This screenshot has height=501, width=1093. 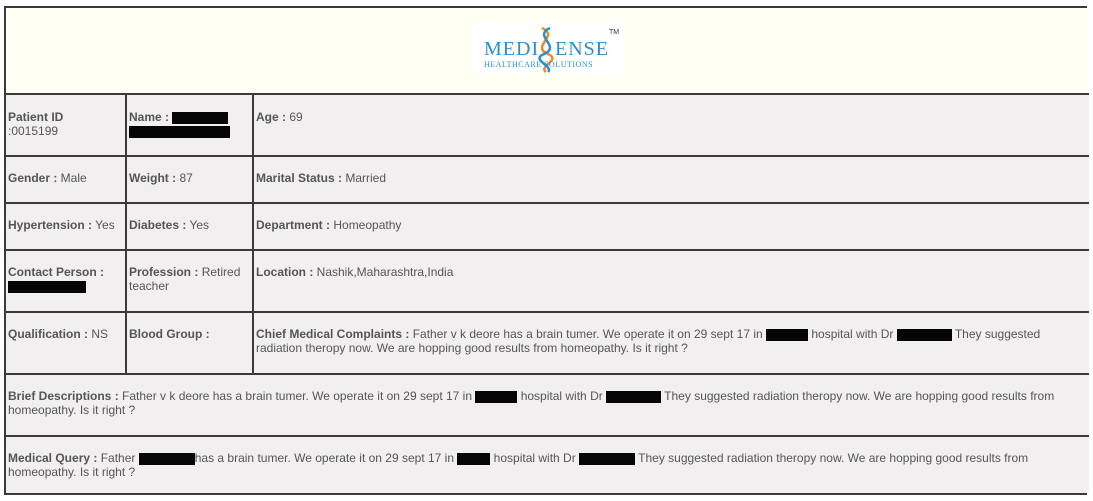 What do you see at coordinates (65, 343) in the screenshot?
I see `cell-qualification: Qualification : NS` at bounding box center [65, 343].